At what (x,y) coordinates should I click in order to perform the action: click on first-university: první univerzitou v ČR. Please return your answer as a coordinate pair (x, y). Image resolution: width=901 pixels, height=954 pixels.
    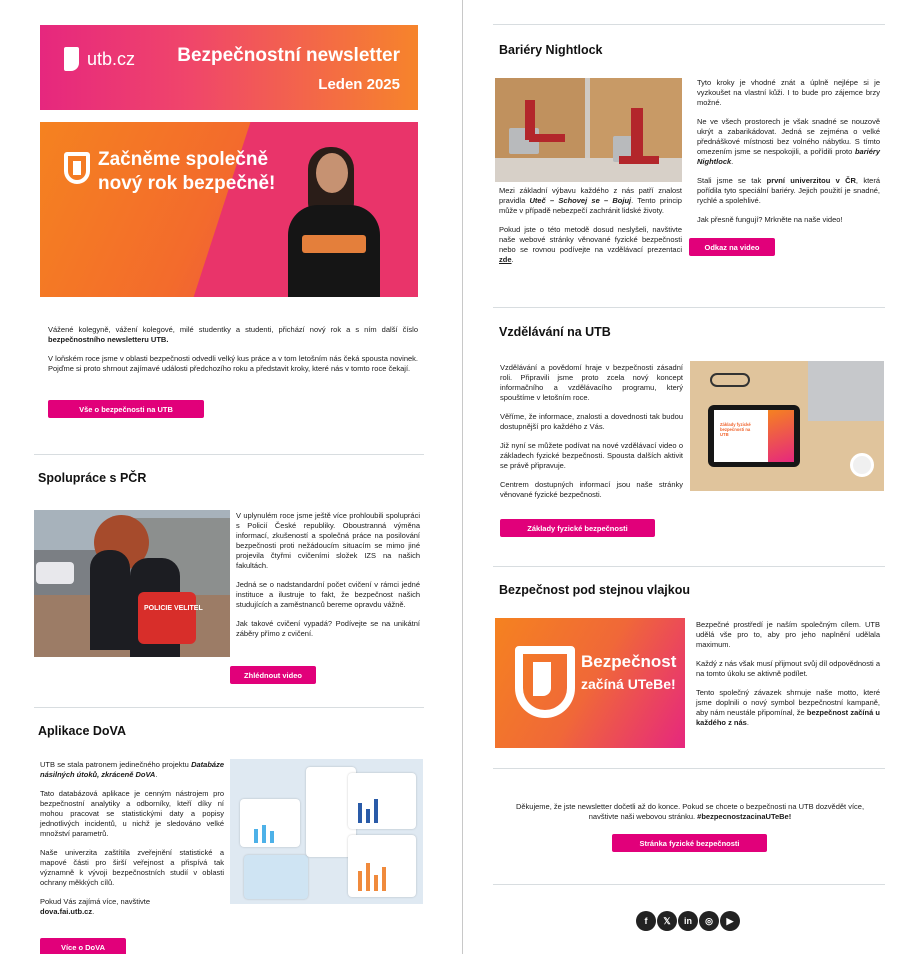
    Looking at the image, I should click on (811, 180).